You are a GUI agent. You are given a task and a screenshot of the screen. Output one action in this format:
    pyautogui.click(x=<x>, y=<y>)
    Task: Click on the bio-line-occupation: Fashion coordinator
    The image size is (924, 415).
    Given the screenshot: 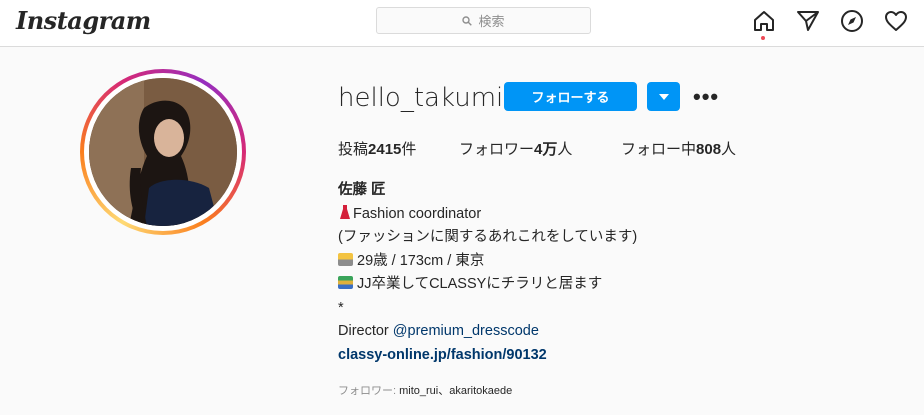 What is the action you would take?
    pyautogui.click(x=487, y=215)
    